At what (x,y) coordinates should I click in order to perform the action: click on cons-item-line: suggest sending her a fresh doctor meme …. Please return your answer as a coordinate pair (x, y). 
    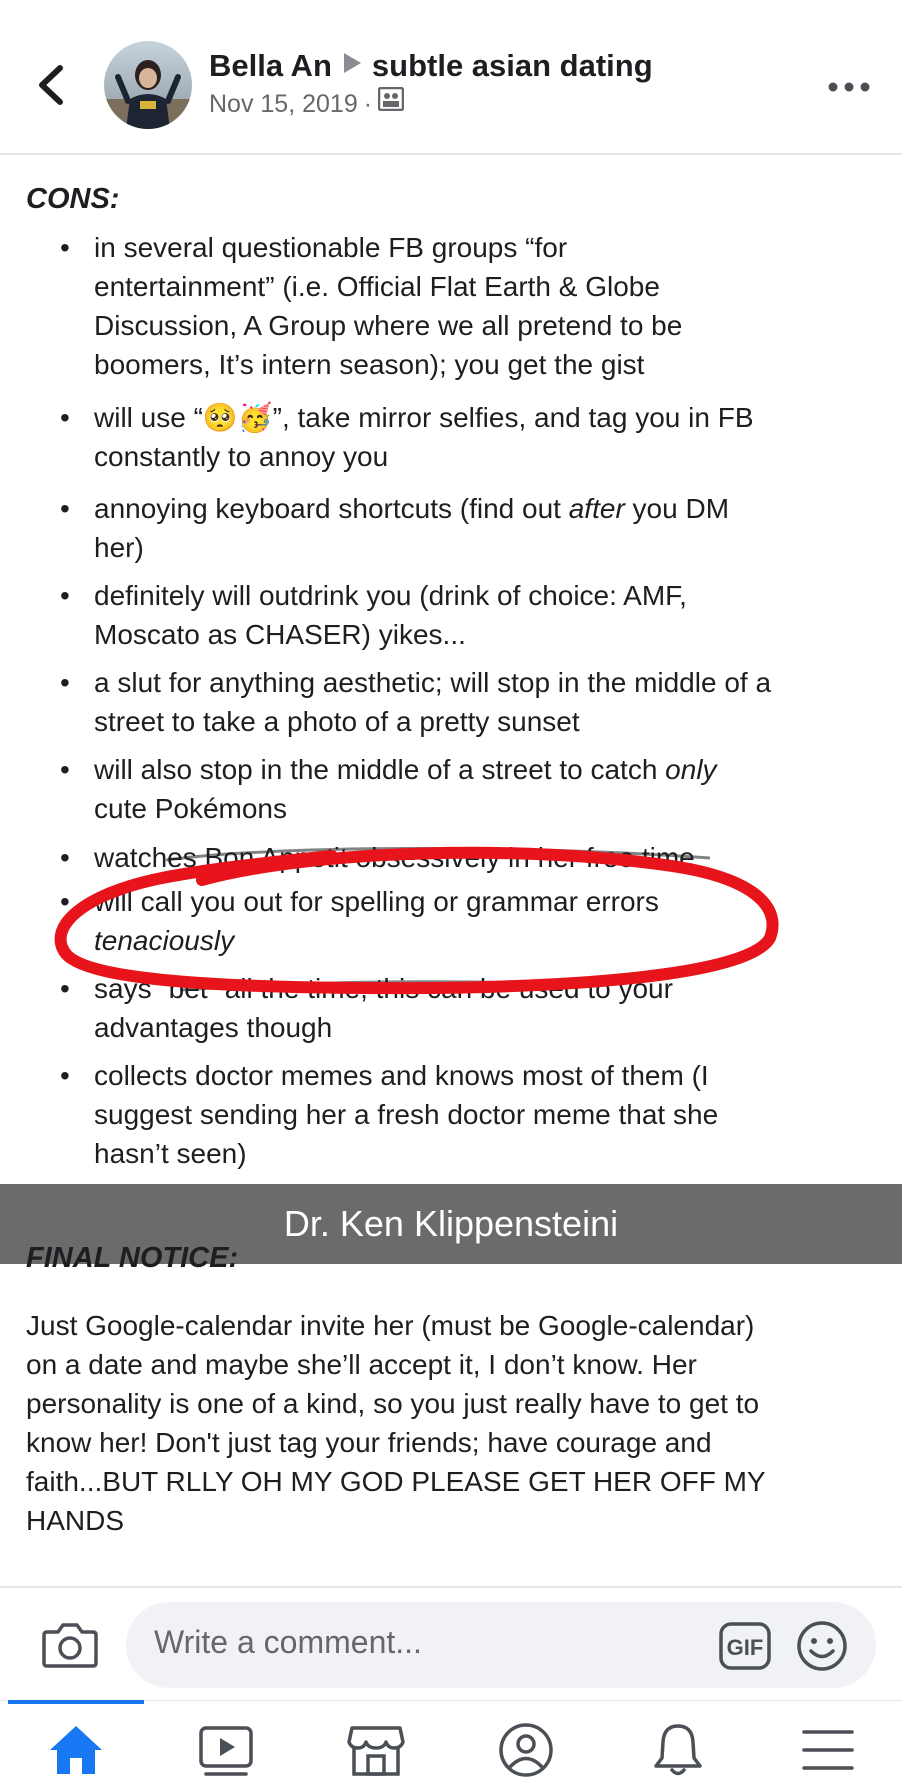
    Looking at the image, I should click on (406, 1114).